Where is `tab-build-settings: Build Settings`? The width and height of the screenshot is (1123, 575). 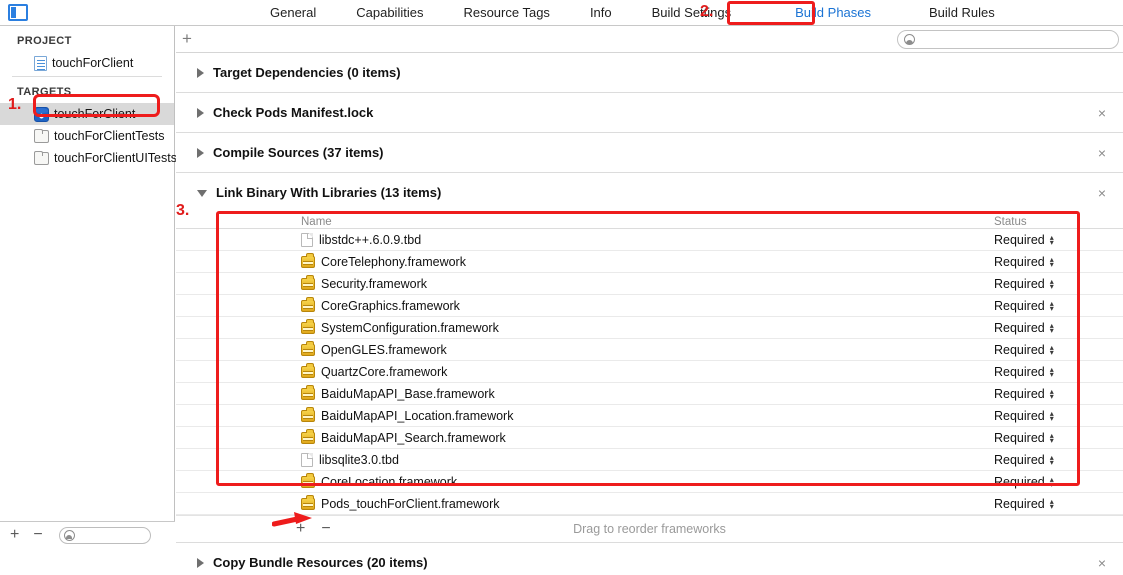
tab-build-settings: Build Settings is located at coordinates (692, 13).